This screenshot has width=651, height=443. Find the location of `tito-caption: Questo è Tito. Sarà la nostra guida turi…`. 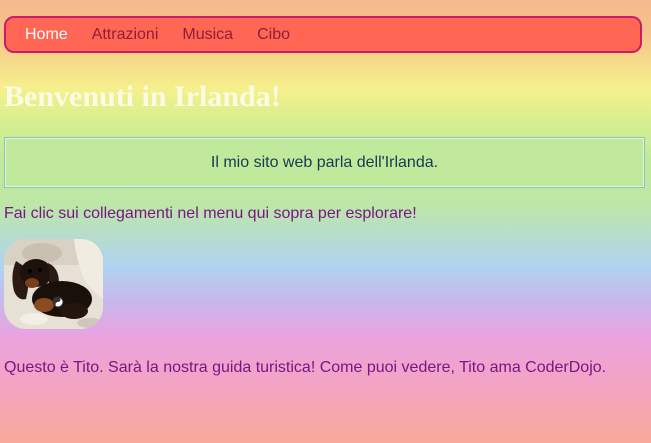

tito-caption: Questo è Tito. Sarà la nostra guida turi… is located at coordinates (305, 367).